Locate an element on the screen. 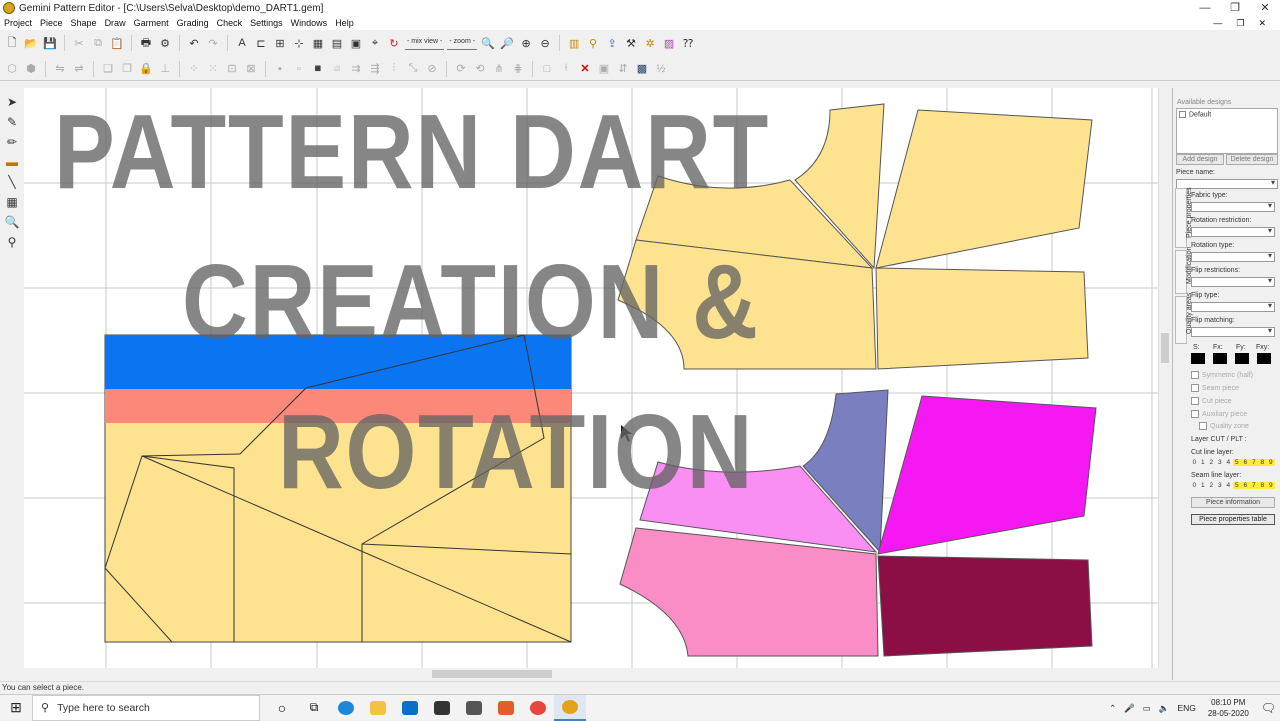 This screenshot has height=721, width=1280. edge-browser-icon is located at coordinates (346, 708).